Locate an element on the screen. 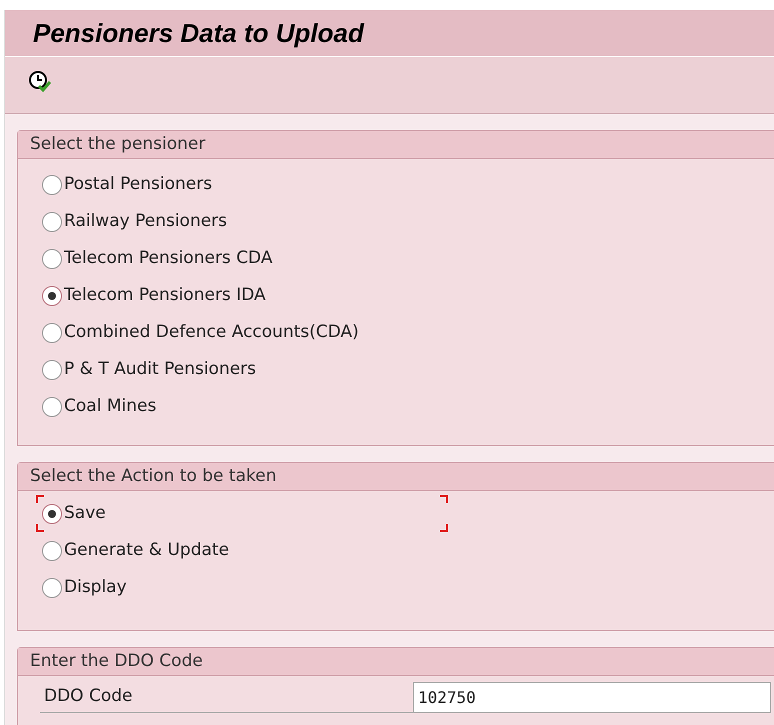 This screenshot has height=725, width=774. radio-option: Telecom Pensioners CDA is located at coordinates (157, 258).